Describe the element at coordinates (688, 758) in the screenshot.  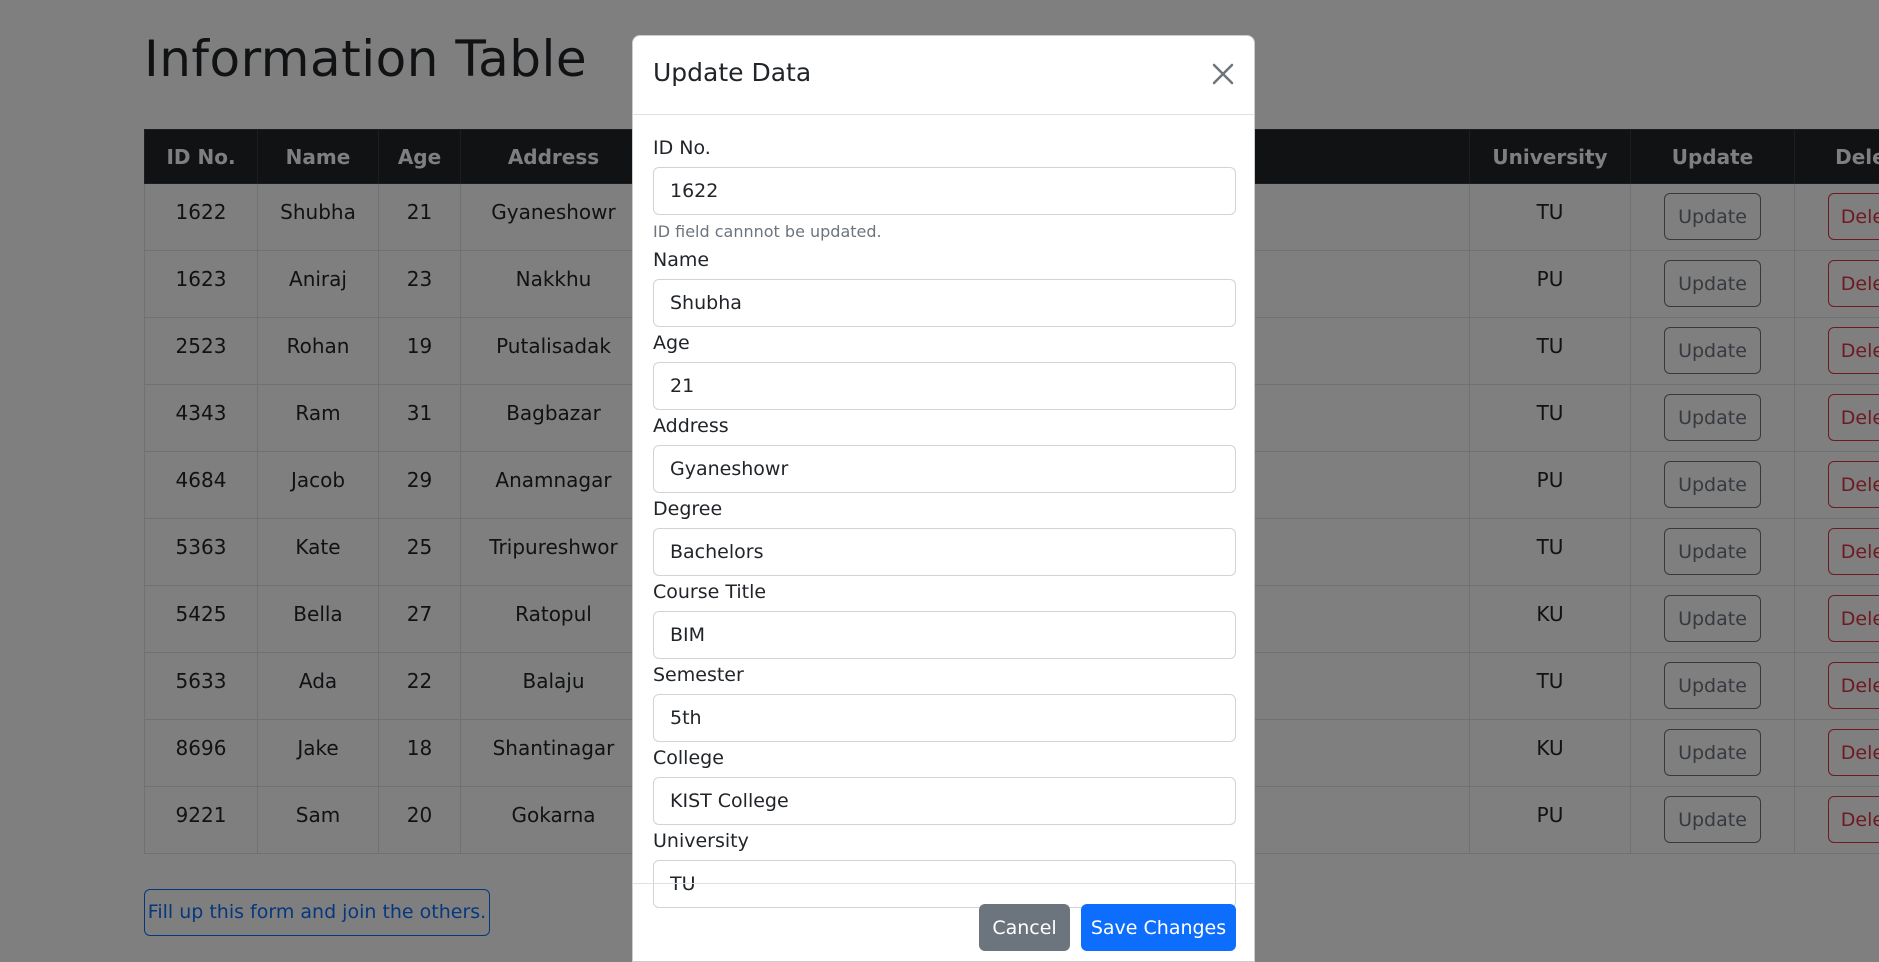
I see `college-label: College` at that location.